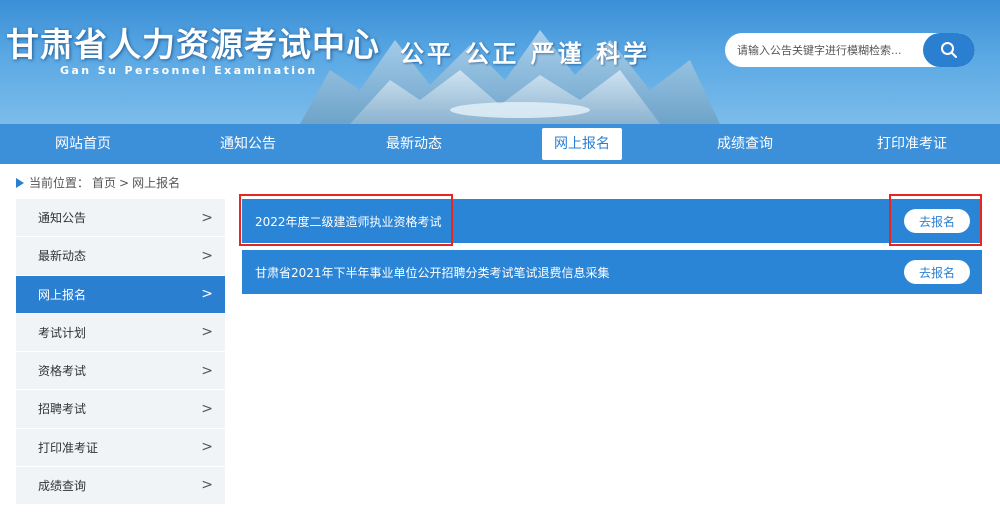 This screenshot has width=1000, height=523. Describe the element at coordinates (120, 294) in the screenshot. I see `sidebar-item-online-registration: 网上报名 >` at that location.